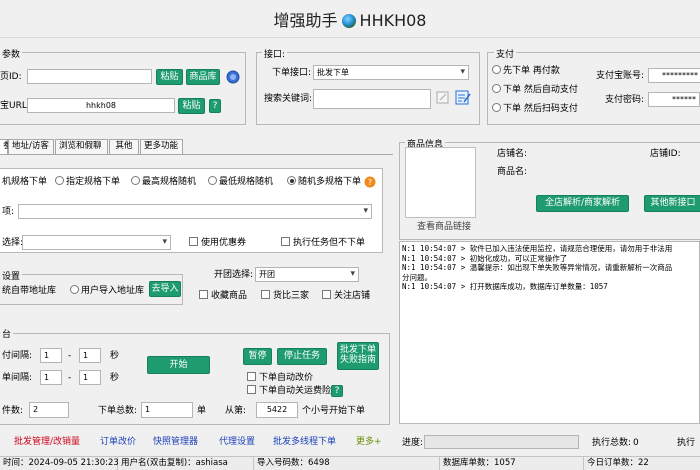 The width and height of the screenshot is (700, 470). I want to click on auto-follow-checkbox-box, so click(251, 389).